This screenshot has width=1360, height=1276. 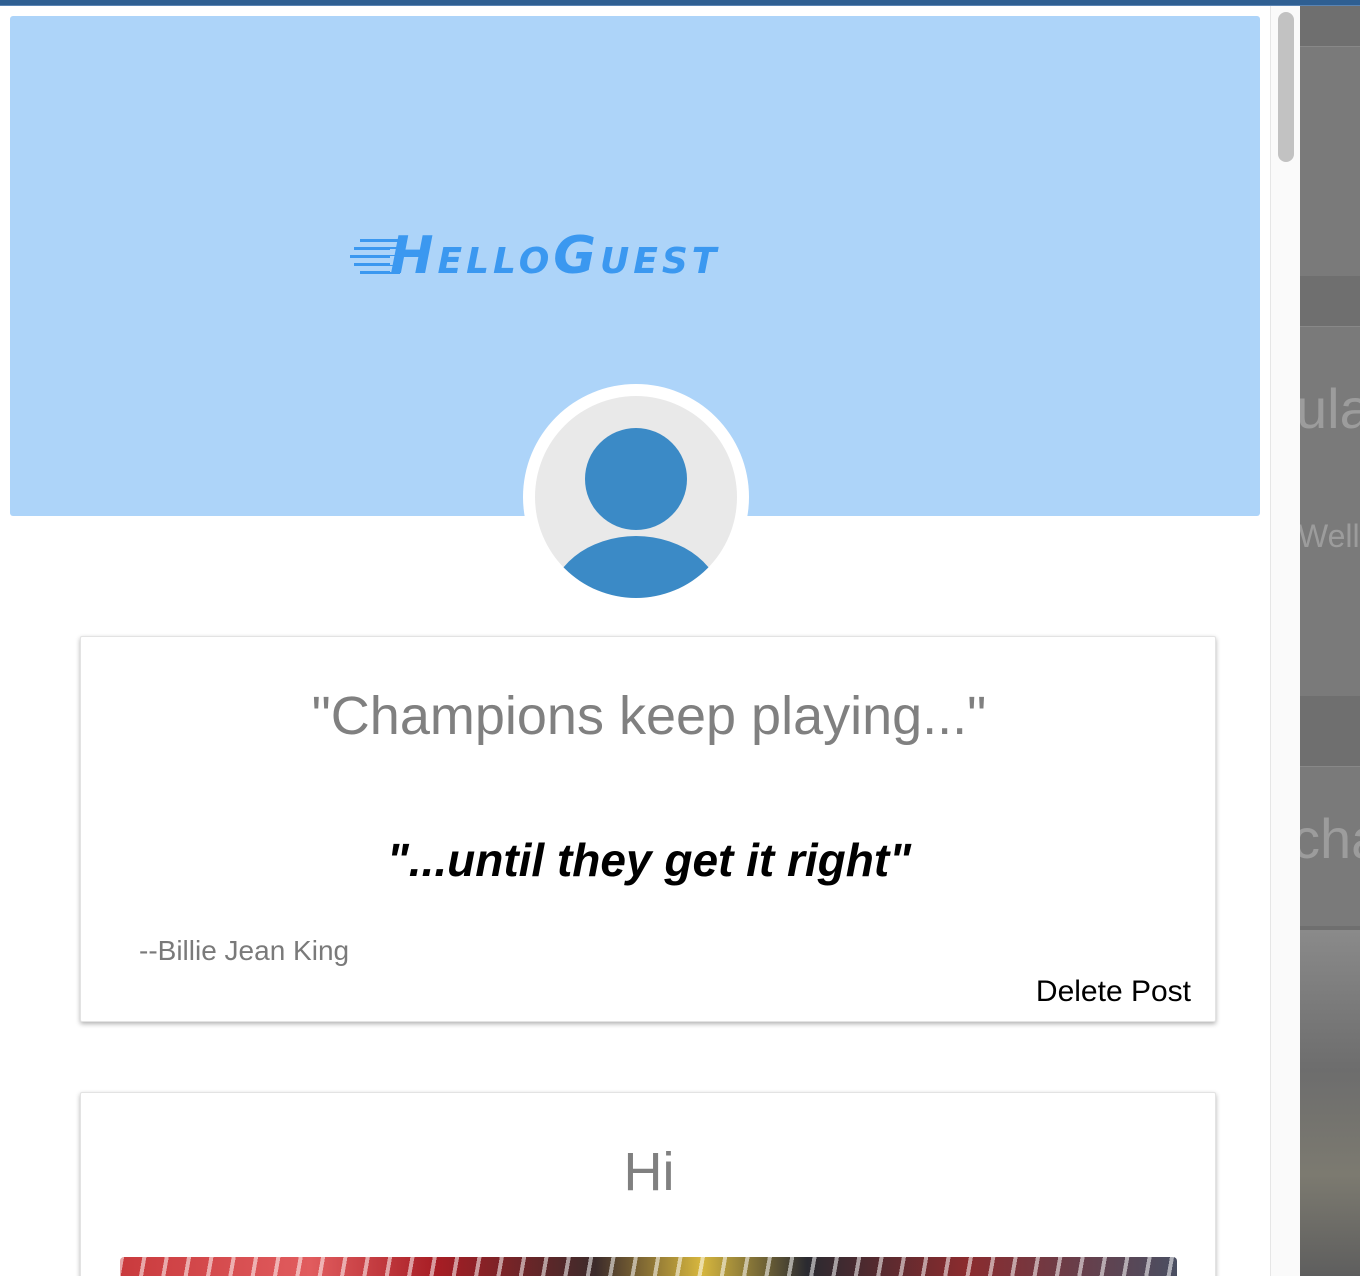 I want to click on background-text: cha, so click(x=1330, y=838).